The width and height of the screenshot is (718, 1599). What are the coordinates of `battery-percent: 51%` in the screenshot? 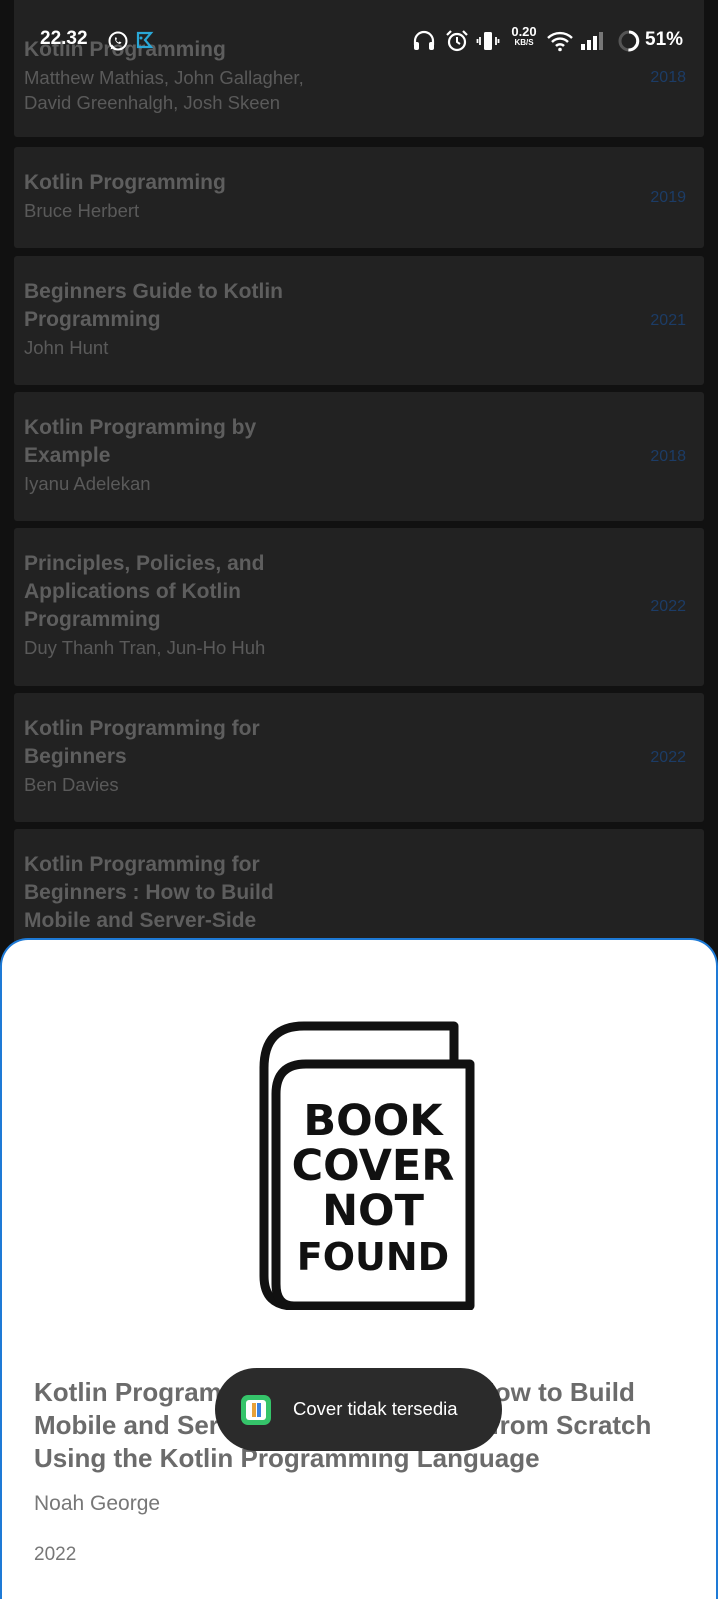 It's located at (664, 39).